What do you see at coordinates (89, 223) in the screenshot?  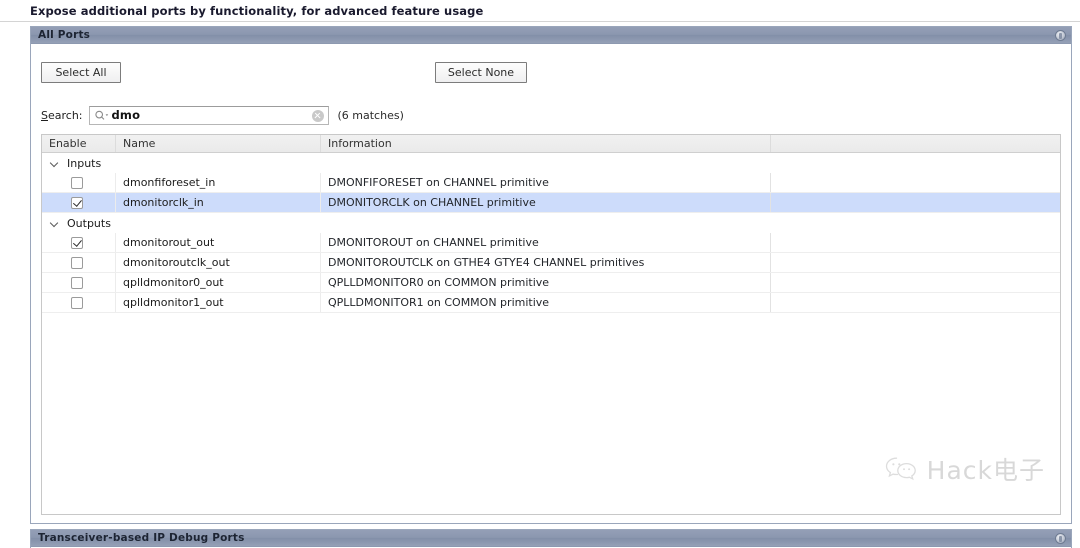 I see `table-group-label: Outputs` at bounding box center [89, 223].